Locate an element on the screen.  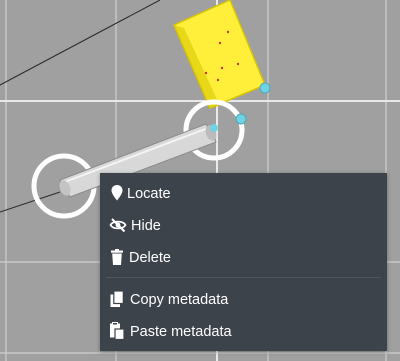
menu-item-delete: Delete is located at coordinates (243, 258).